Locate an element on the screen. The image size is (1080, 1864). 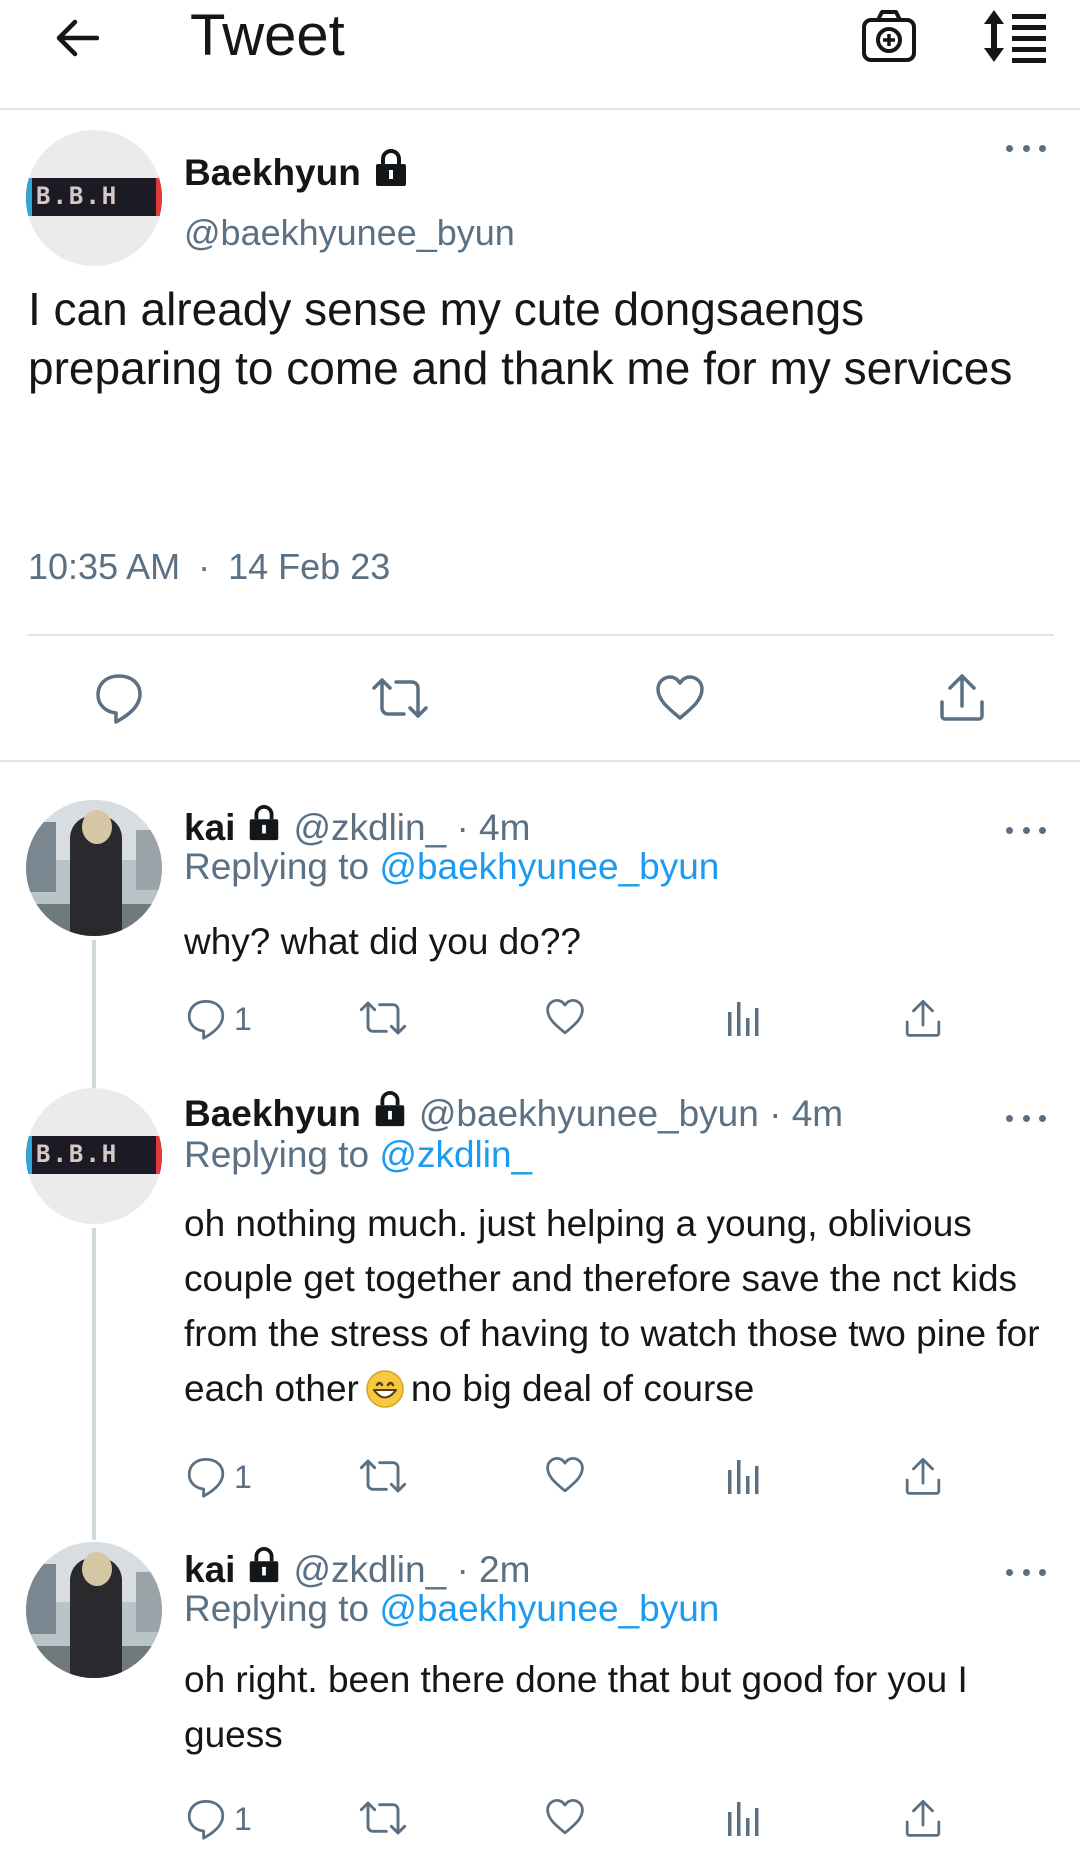
reply-meta: @zkdlin_ · 4m is located at coordinates (412, 827).